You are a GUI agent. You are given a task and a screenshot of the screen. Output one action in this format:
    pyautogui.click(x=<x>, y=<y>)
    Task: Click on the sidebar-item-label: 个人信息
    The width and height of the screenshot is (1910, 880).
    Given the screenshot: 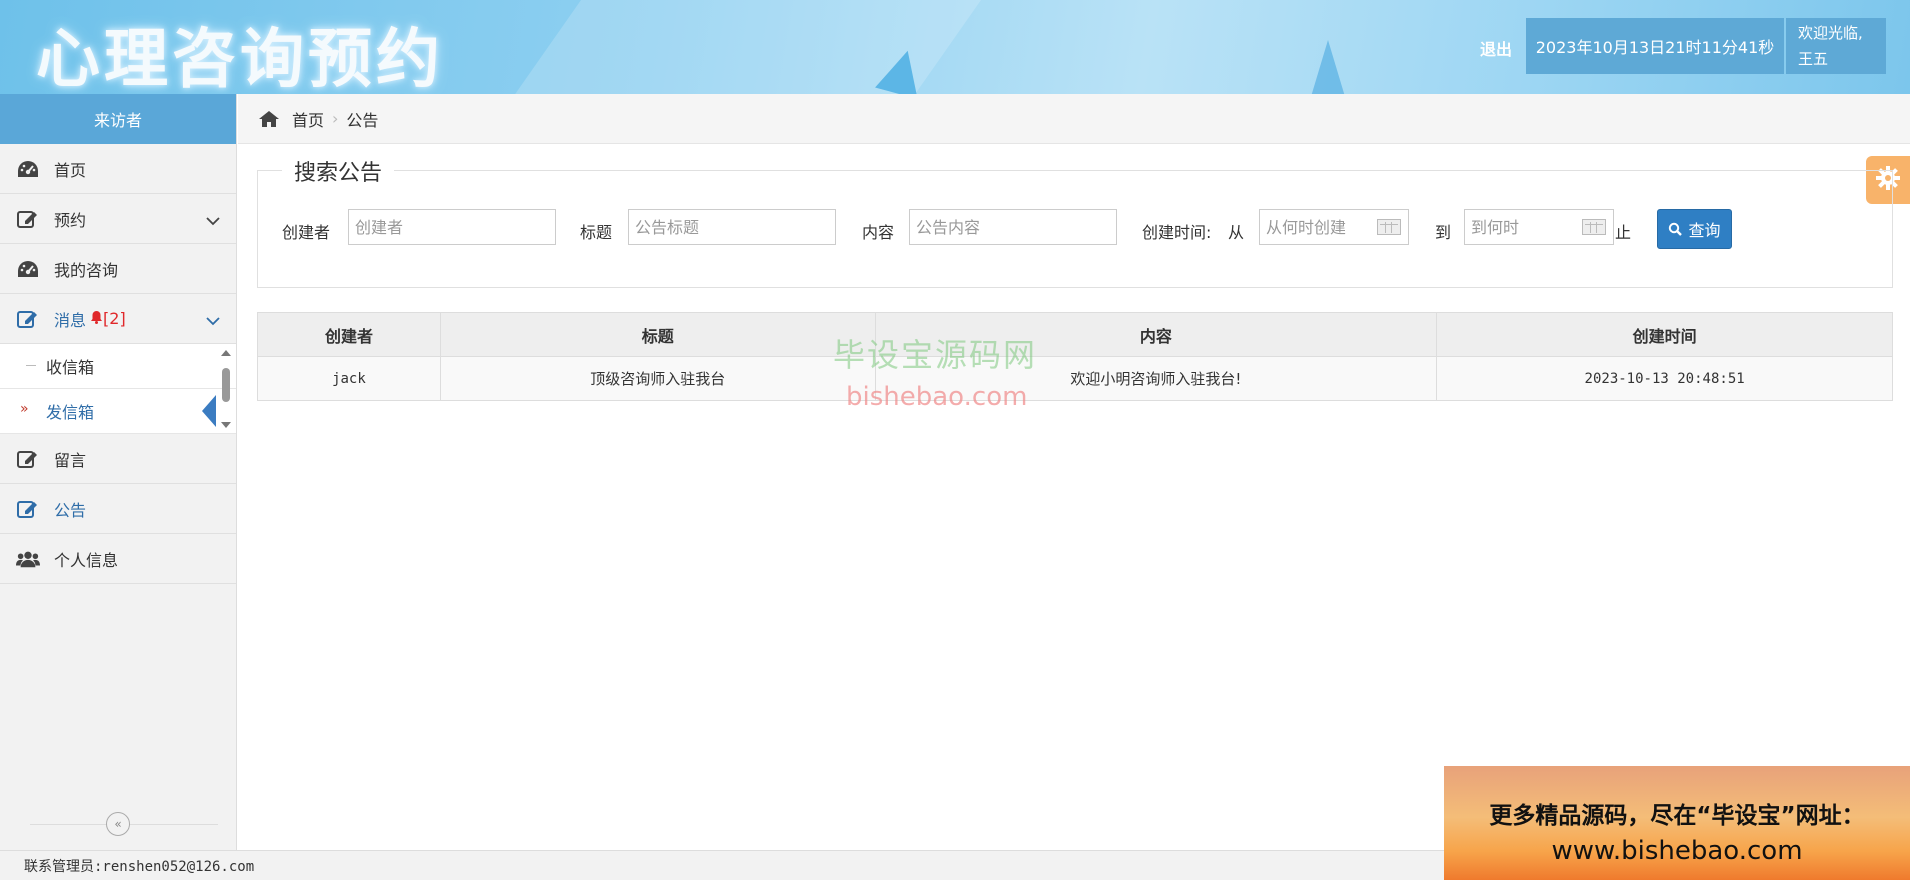 What is the action you would take?
    pyautogui.click(x=86, y=560)
    